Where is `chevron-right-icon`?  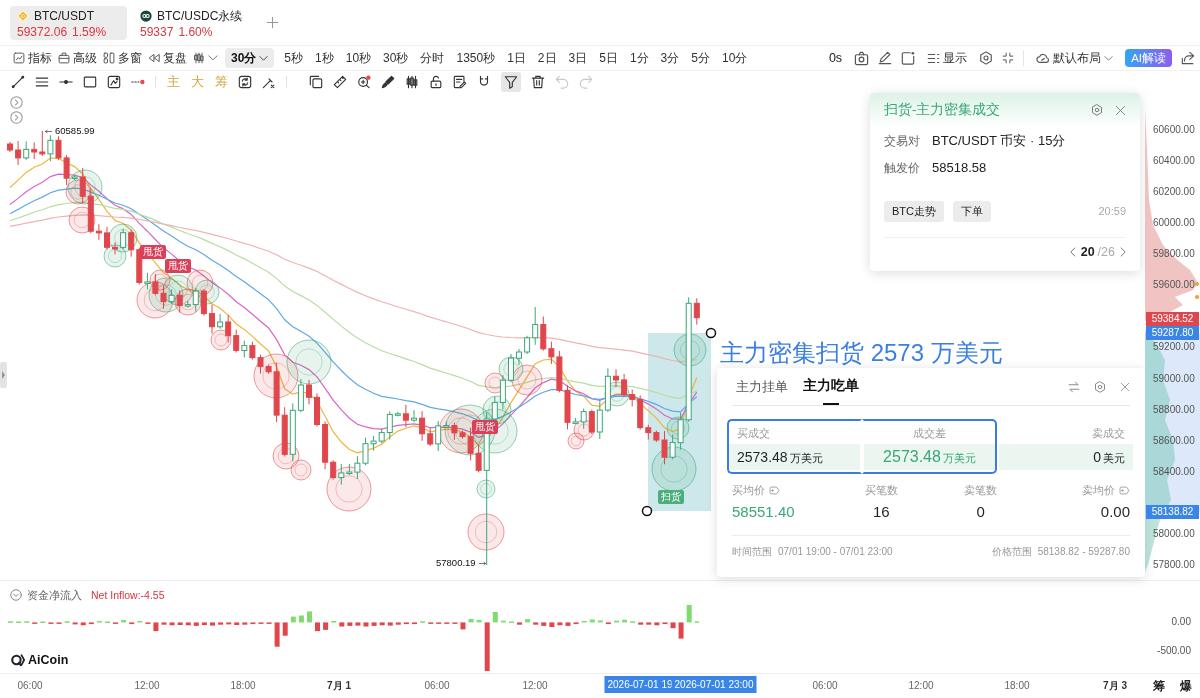
chevron-right-icon is located at coordinates (1123, 252).